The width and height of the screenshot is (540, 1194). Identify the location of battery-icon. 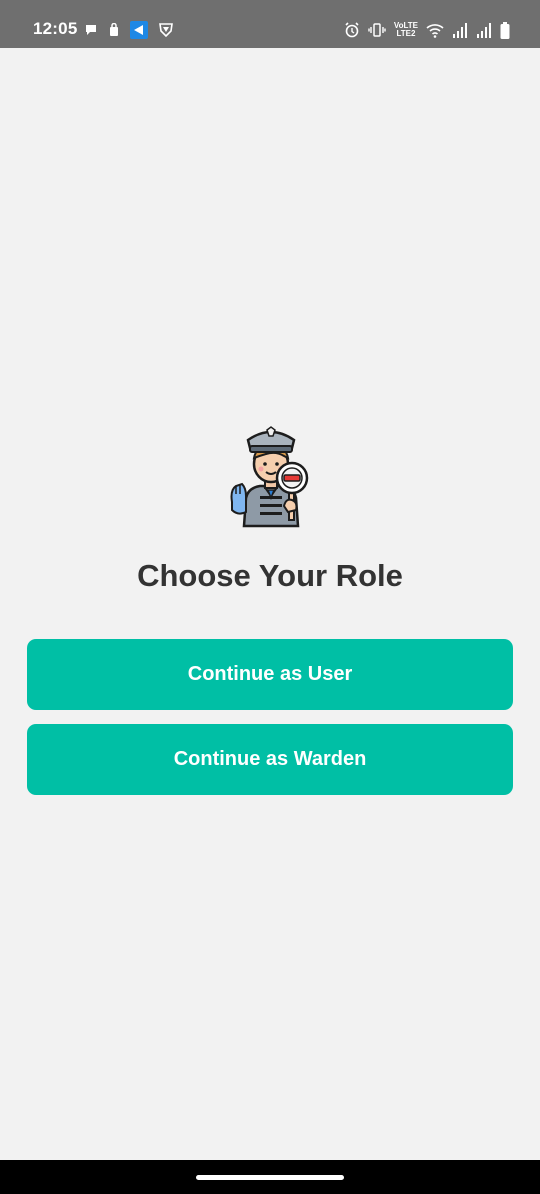
(505, 30).